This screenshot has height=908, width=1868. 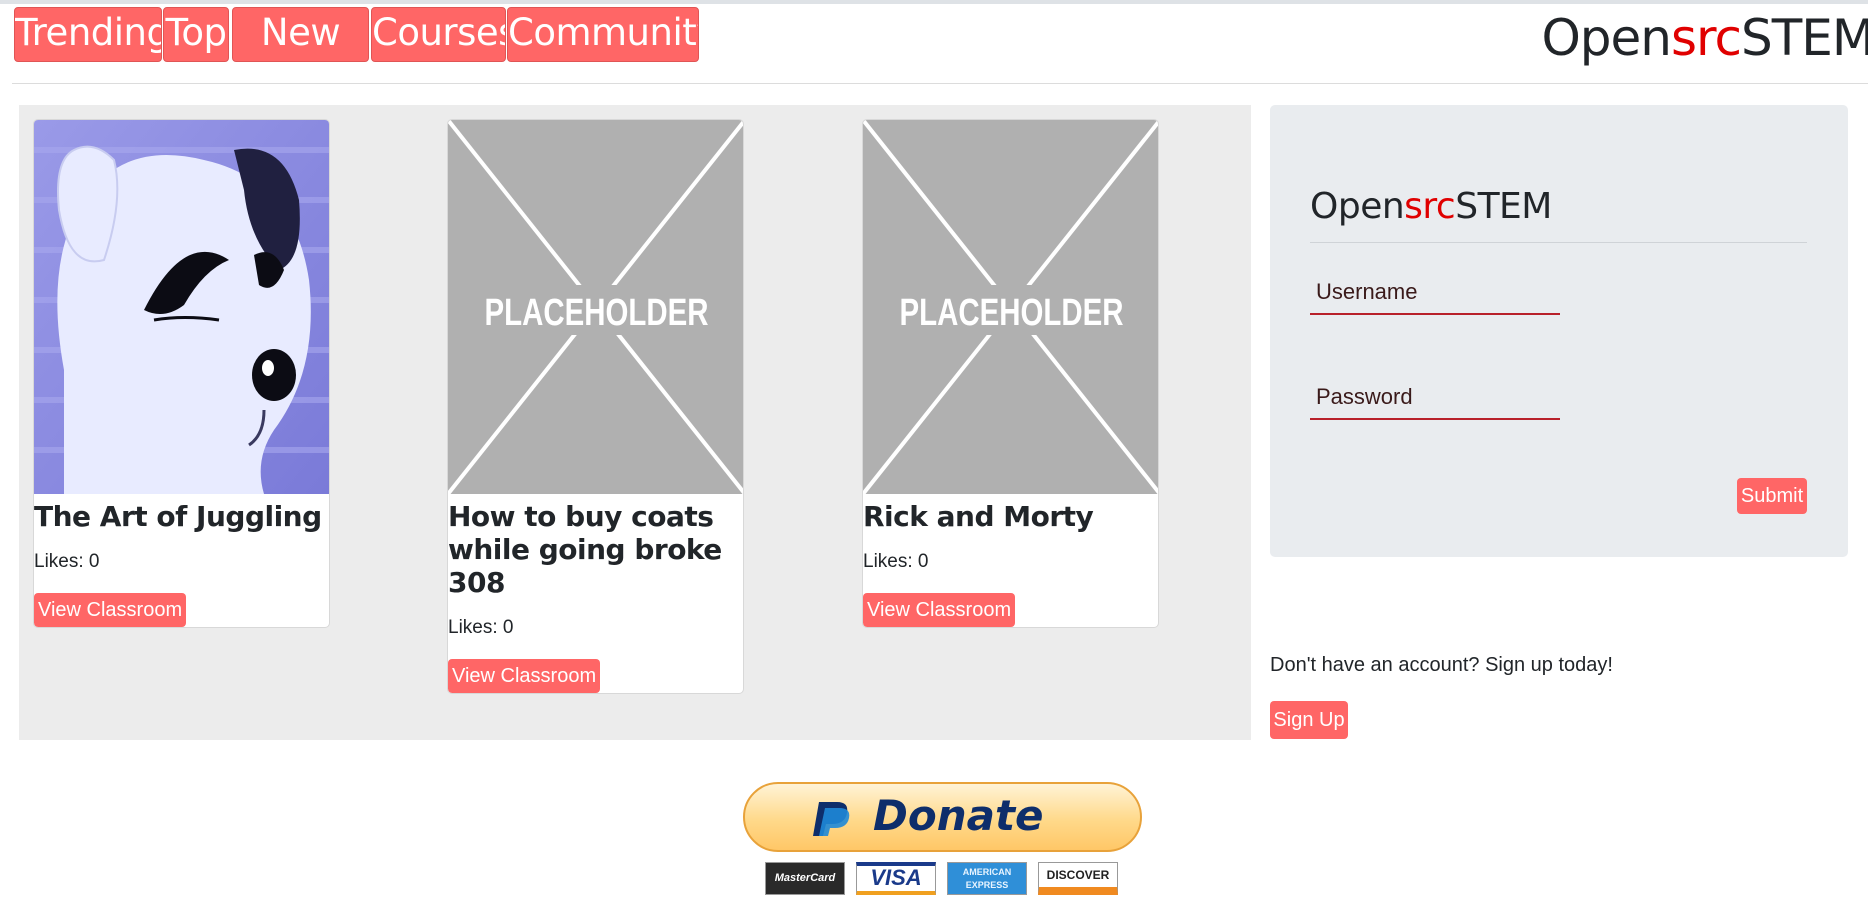 I want to click on mastercard-icon: MasterCard, so click(x=805, y=878).